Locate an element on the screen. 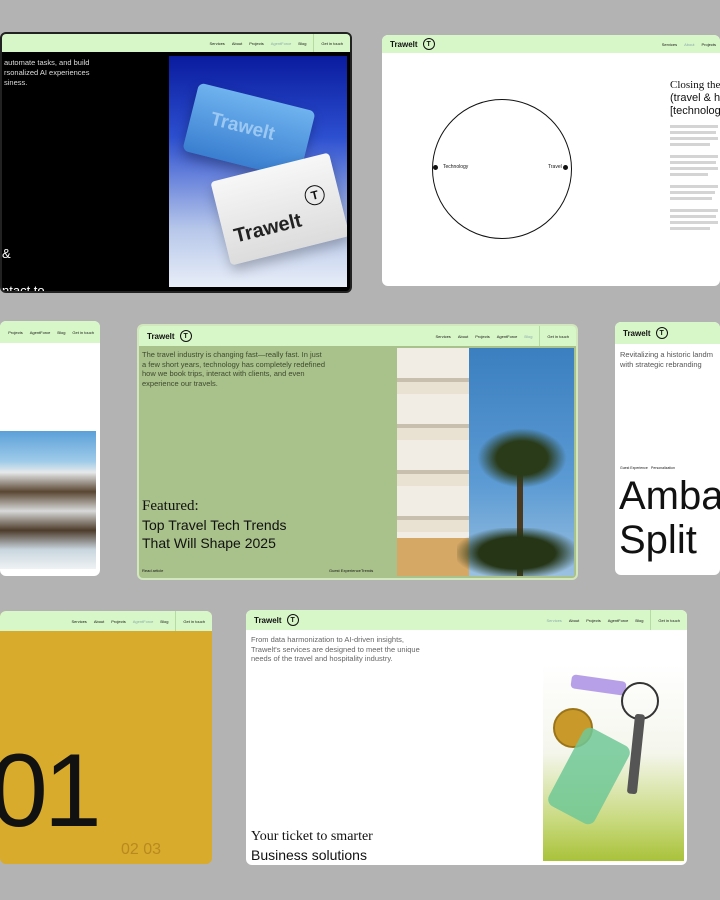 The image size is (720, 900). read-article-link: Read article is located at coordinates (152, 570).